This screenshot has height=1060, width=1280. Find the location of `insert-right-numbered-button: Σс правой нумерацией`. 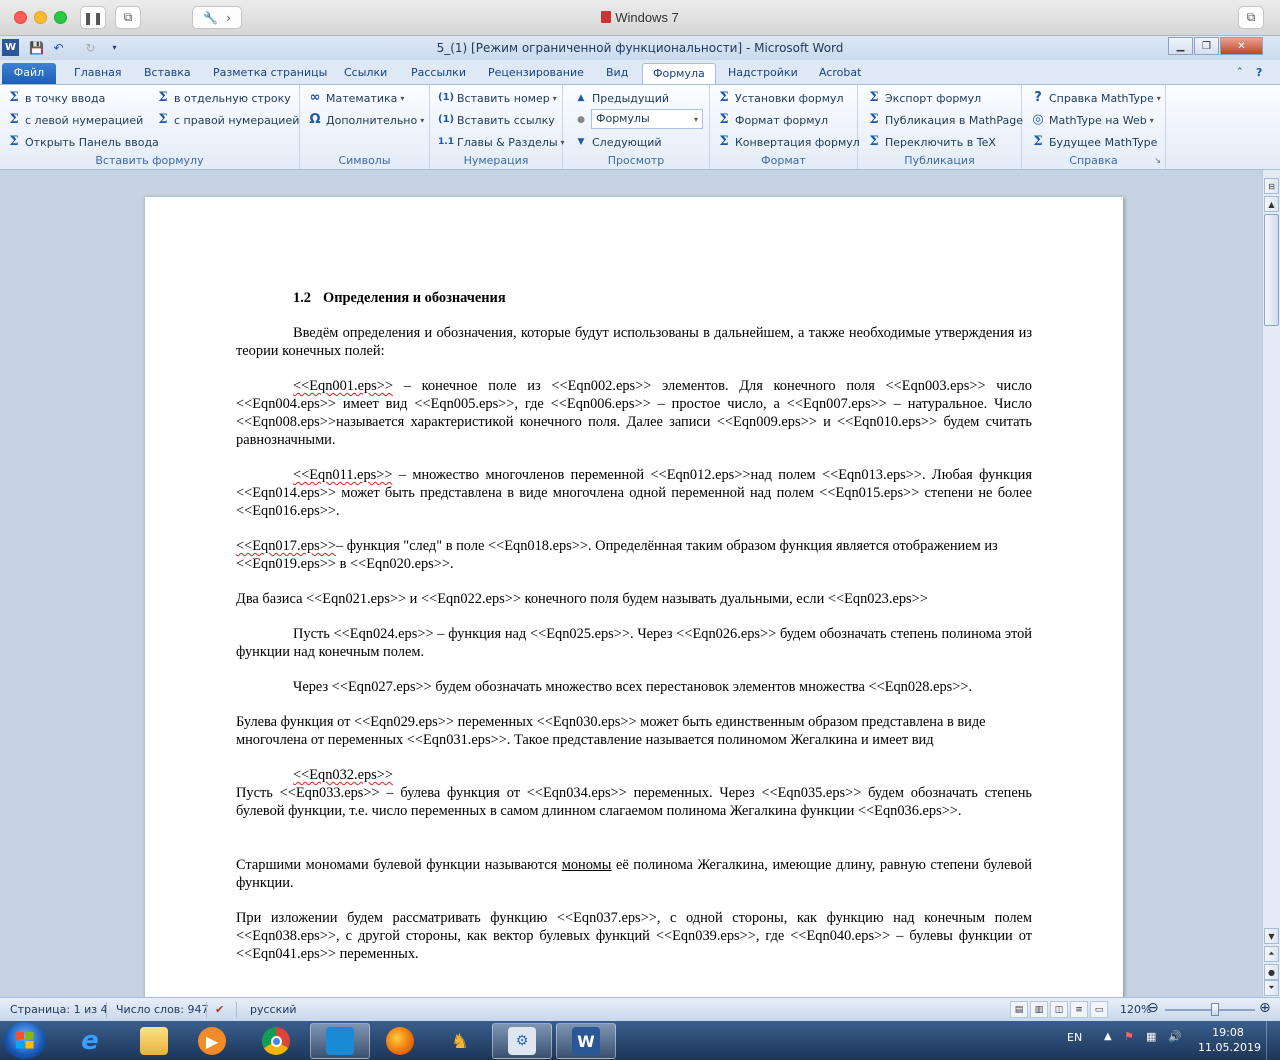

insert-right-numbered-button: Σс правой нумерацией is located at coordinates (227, 120).